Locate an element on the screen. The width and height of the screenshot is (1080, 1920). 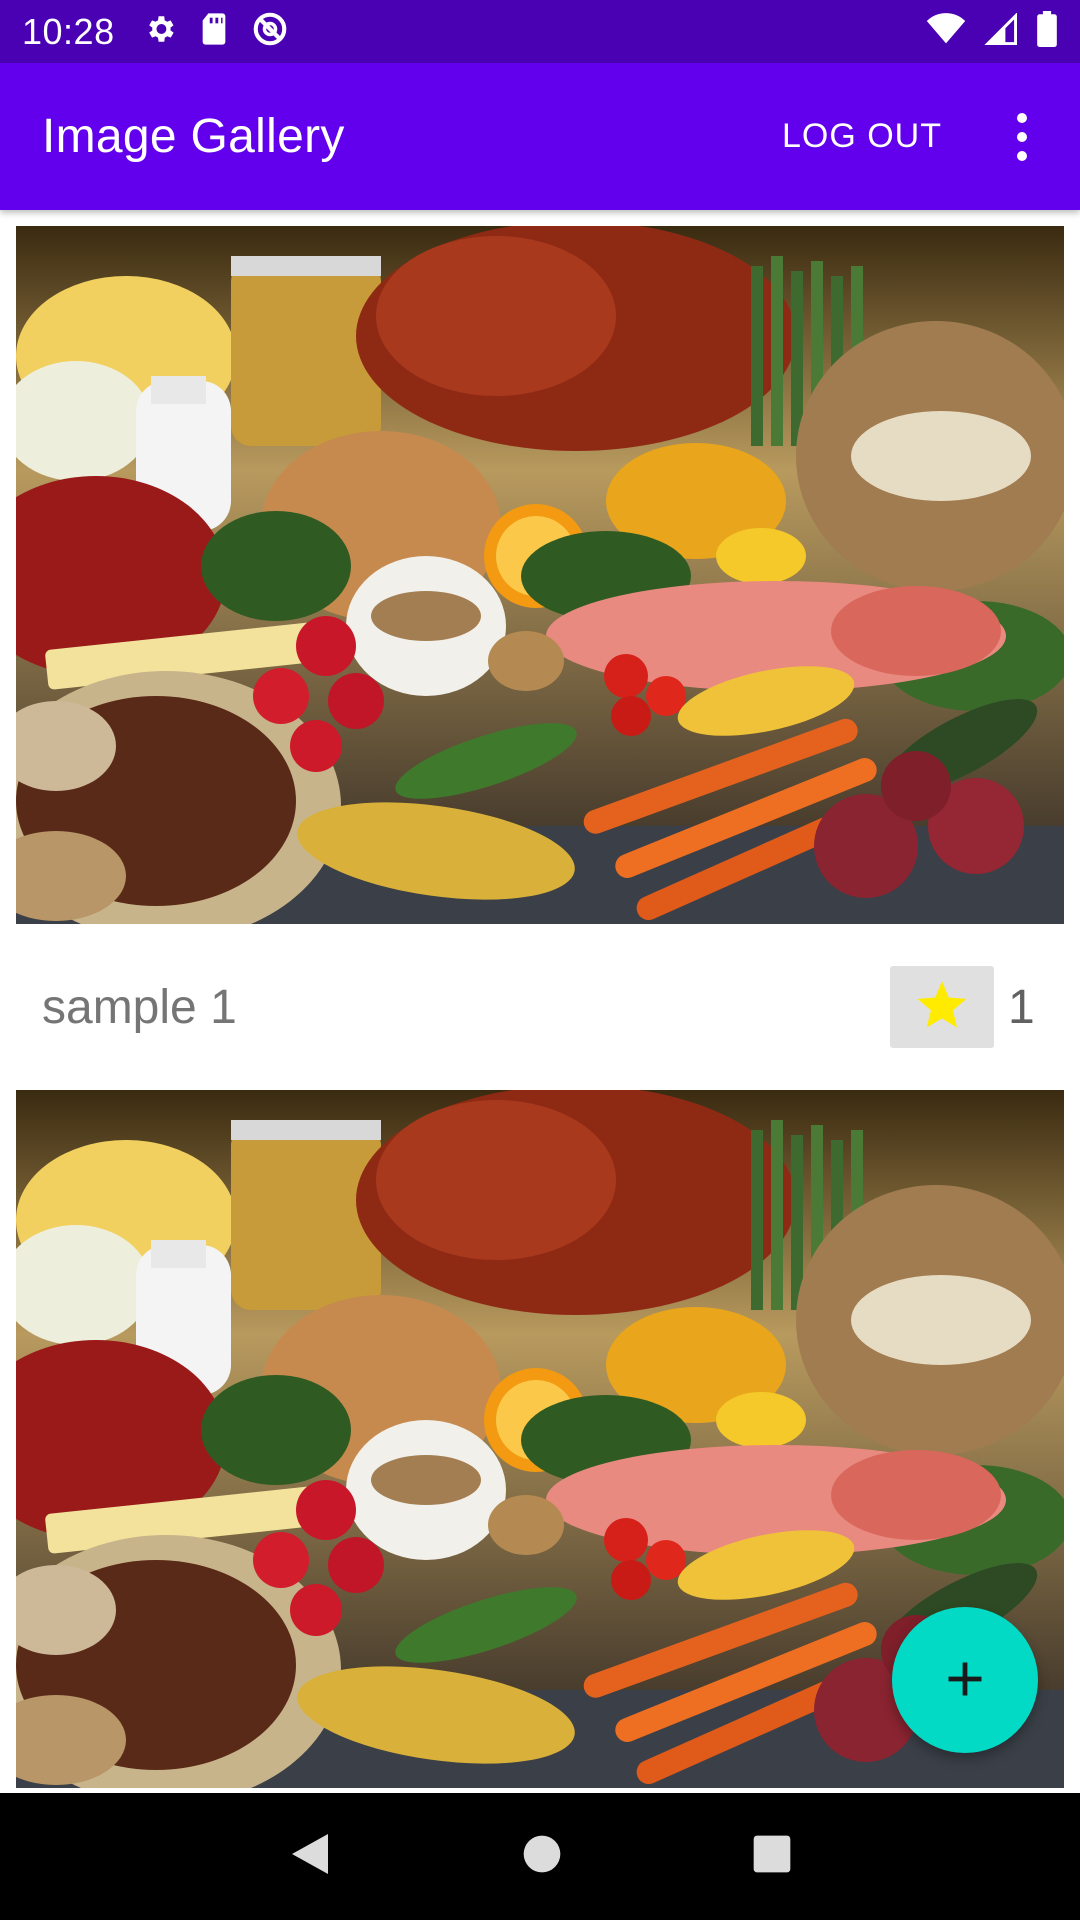
sd-card-icon is located at coordinates (214, 31).